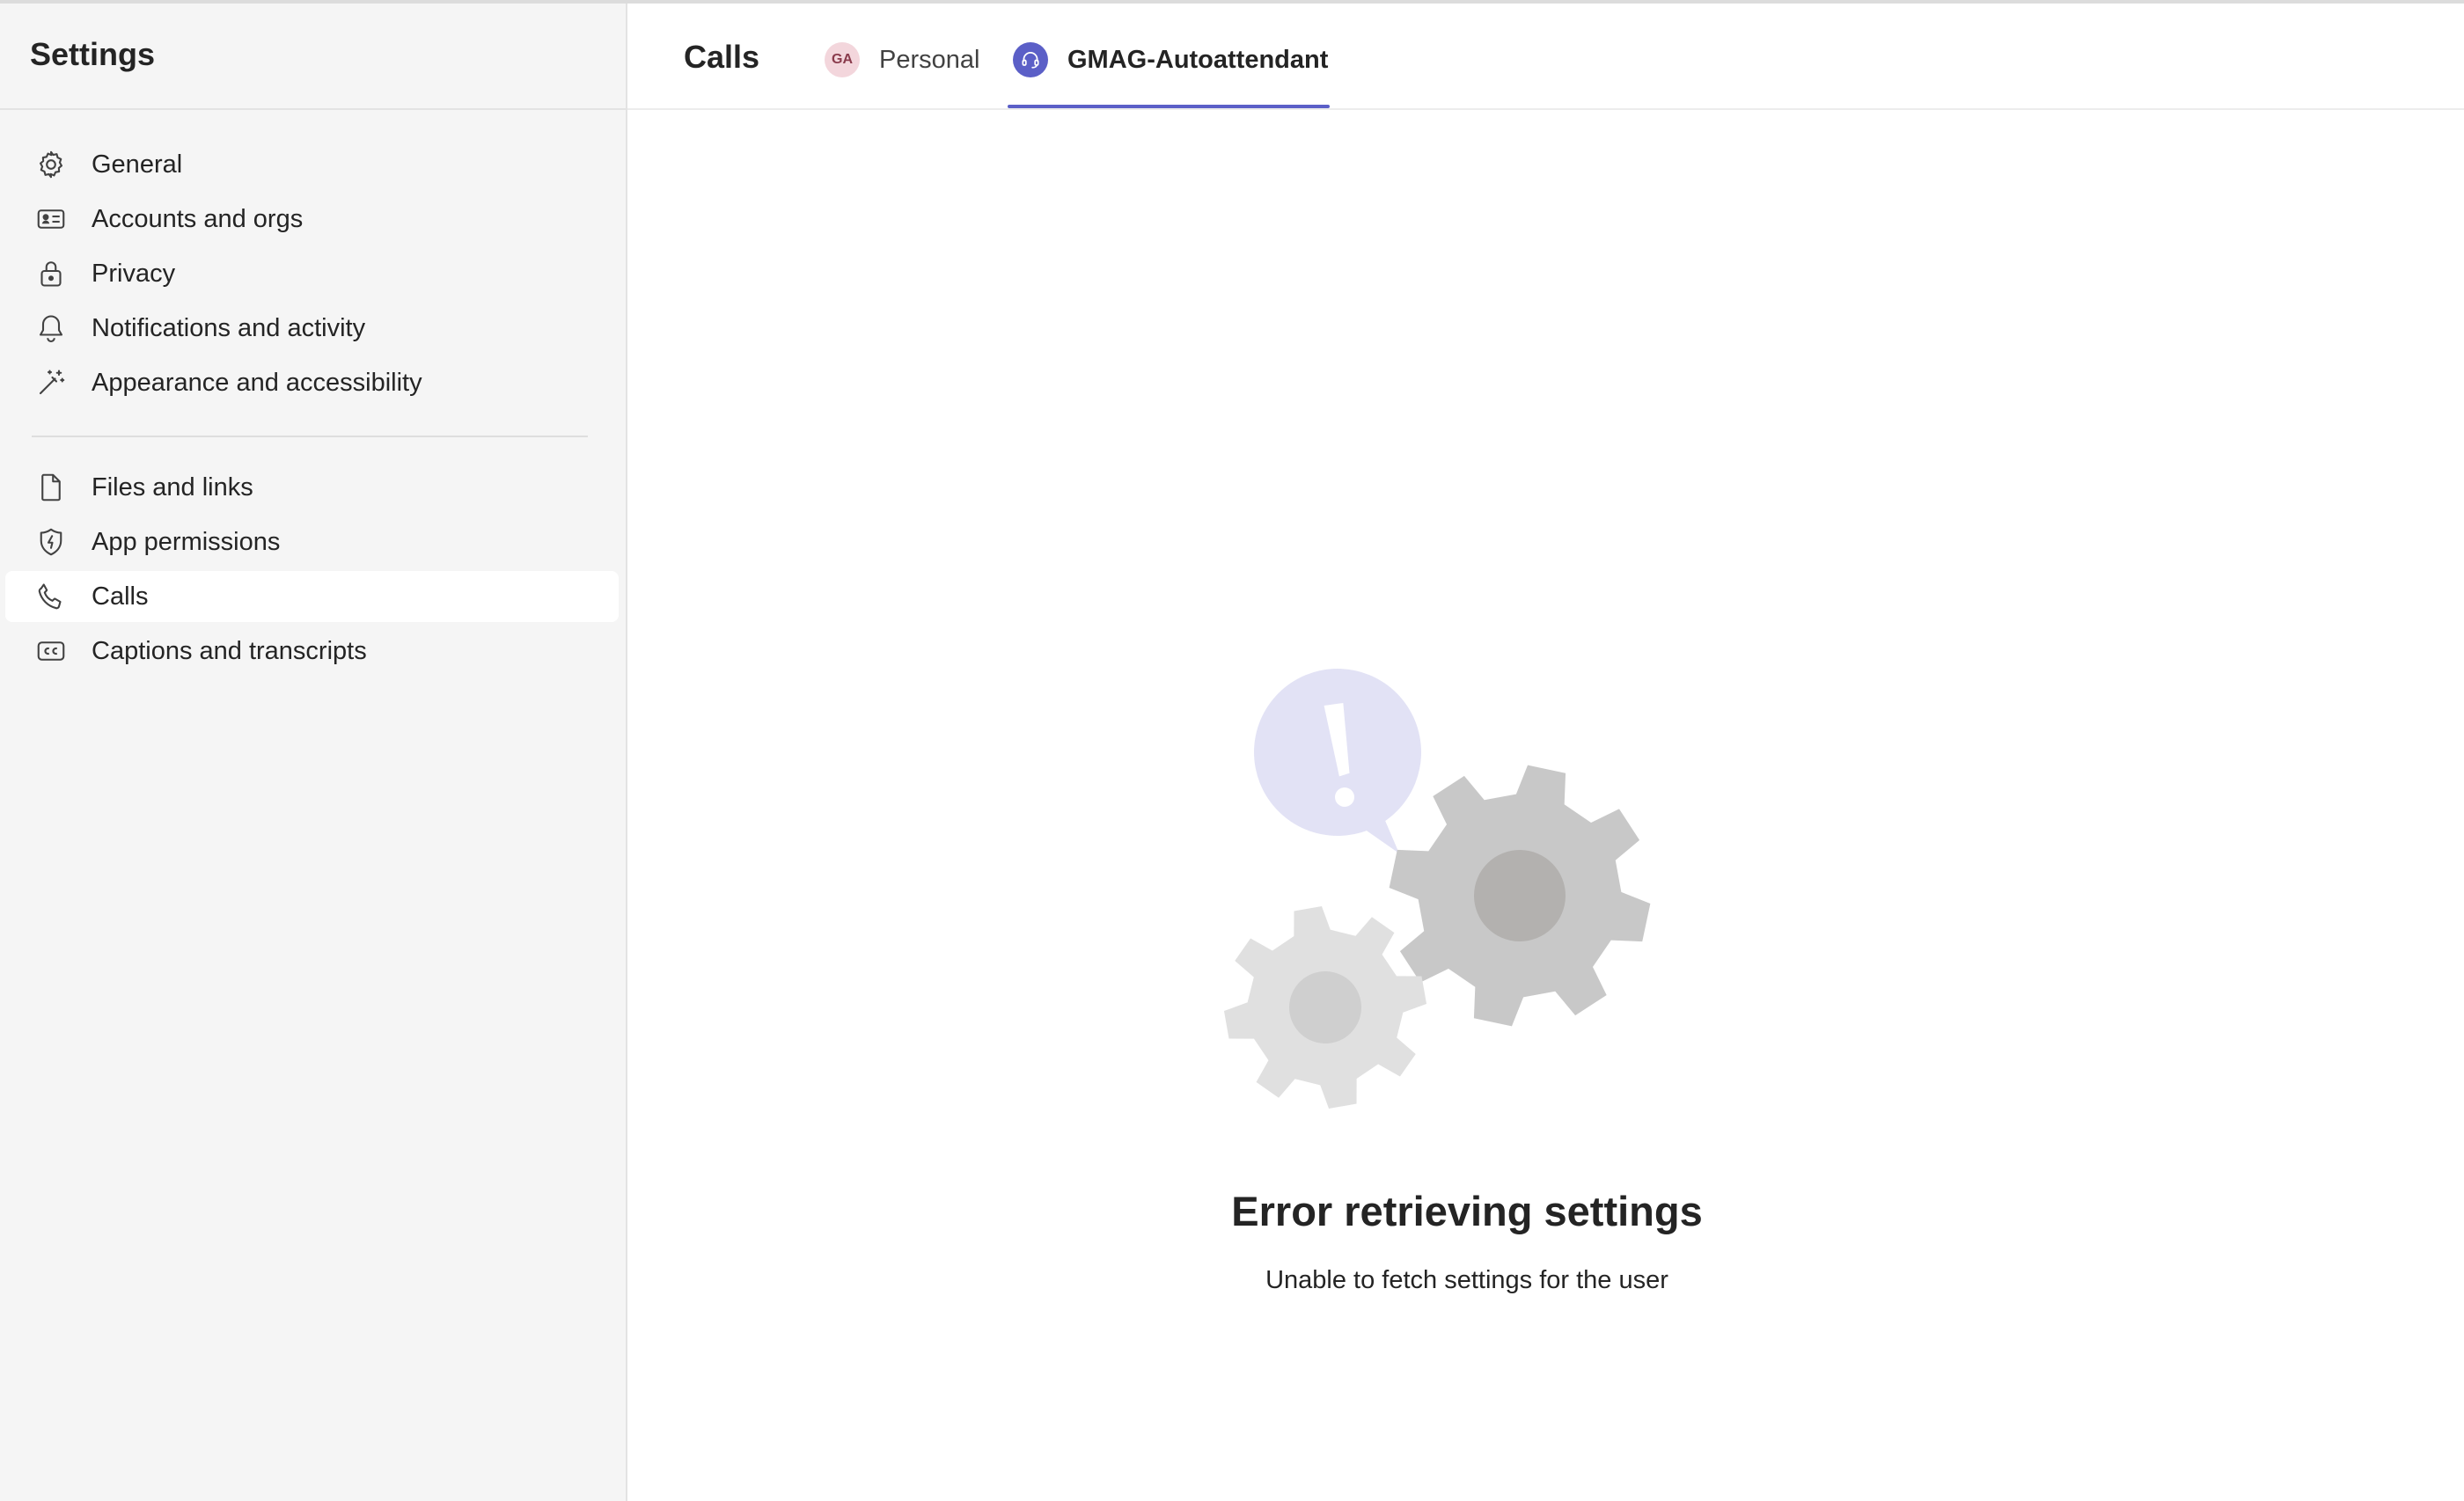  Describe the element at coordinates (198, 218) in the screenshot. I see `sidebar-item-label: Accounts and orgs` at that location.